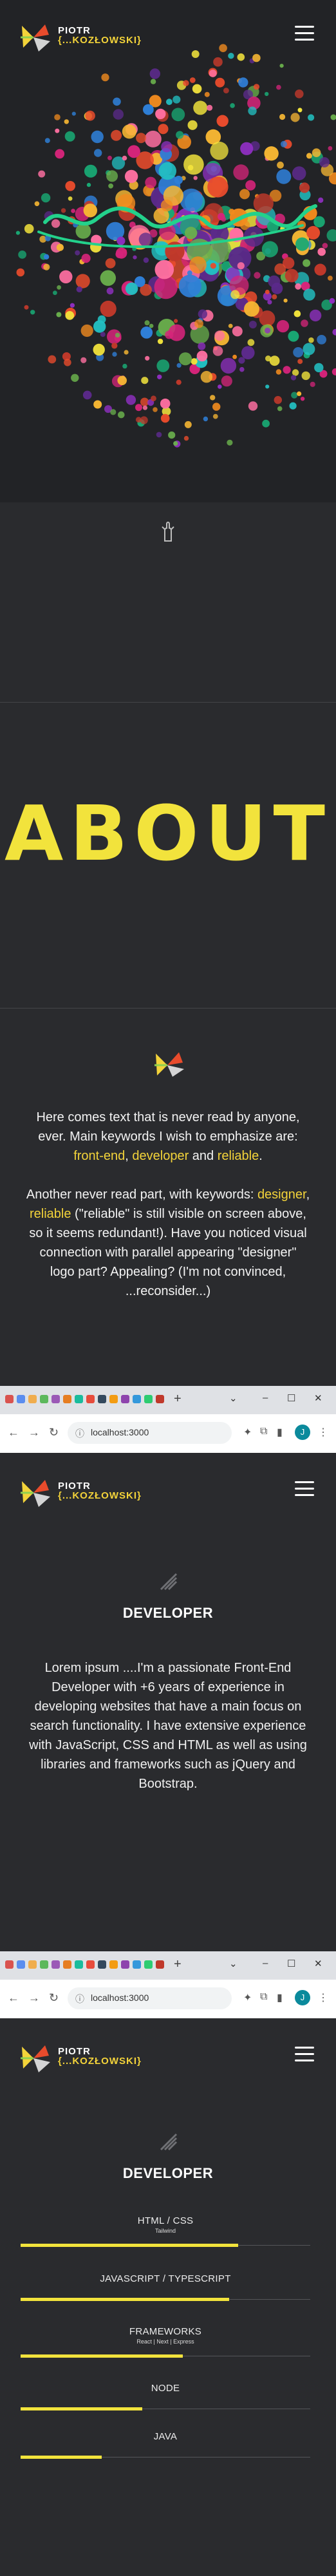 The image size is (336, 2576). I want to click on skill-sublabel: Tailwind, so click(165, 2231).